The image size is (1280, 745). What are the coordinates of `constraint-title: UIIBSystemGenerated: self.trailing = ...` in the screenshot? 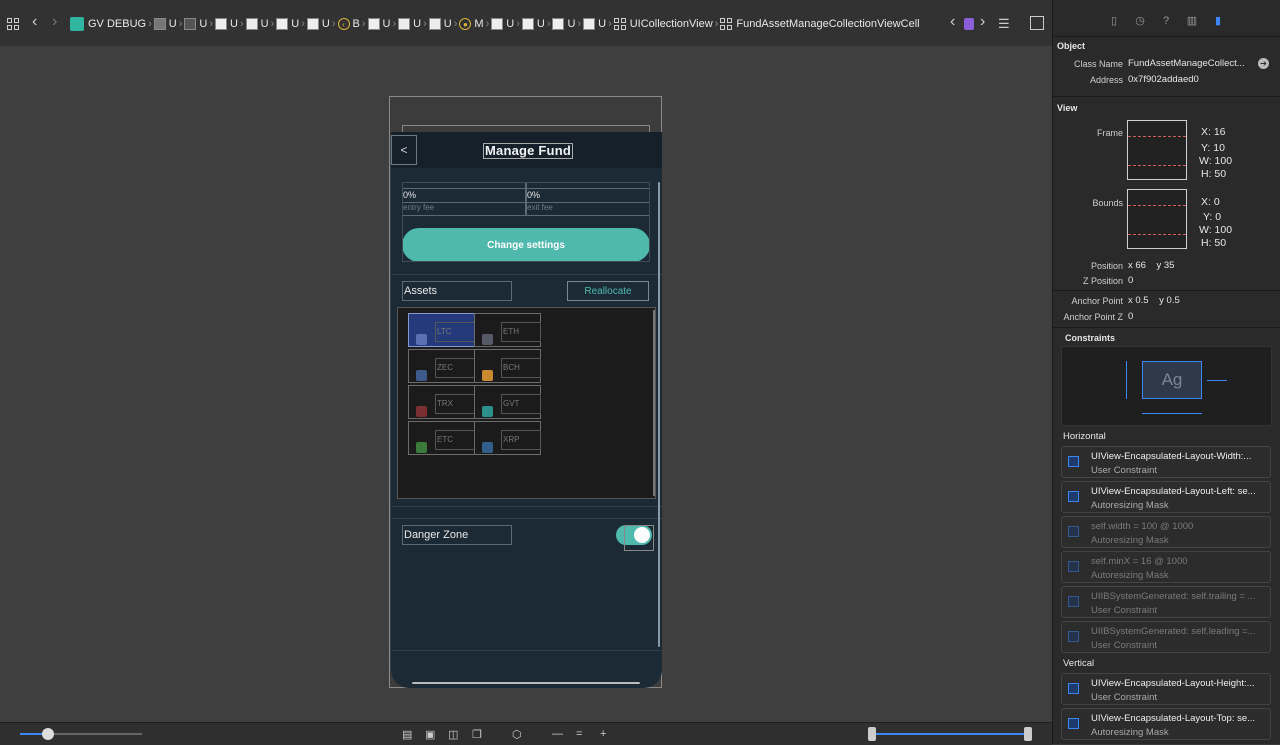 It's located at (1173, 596).